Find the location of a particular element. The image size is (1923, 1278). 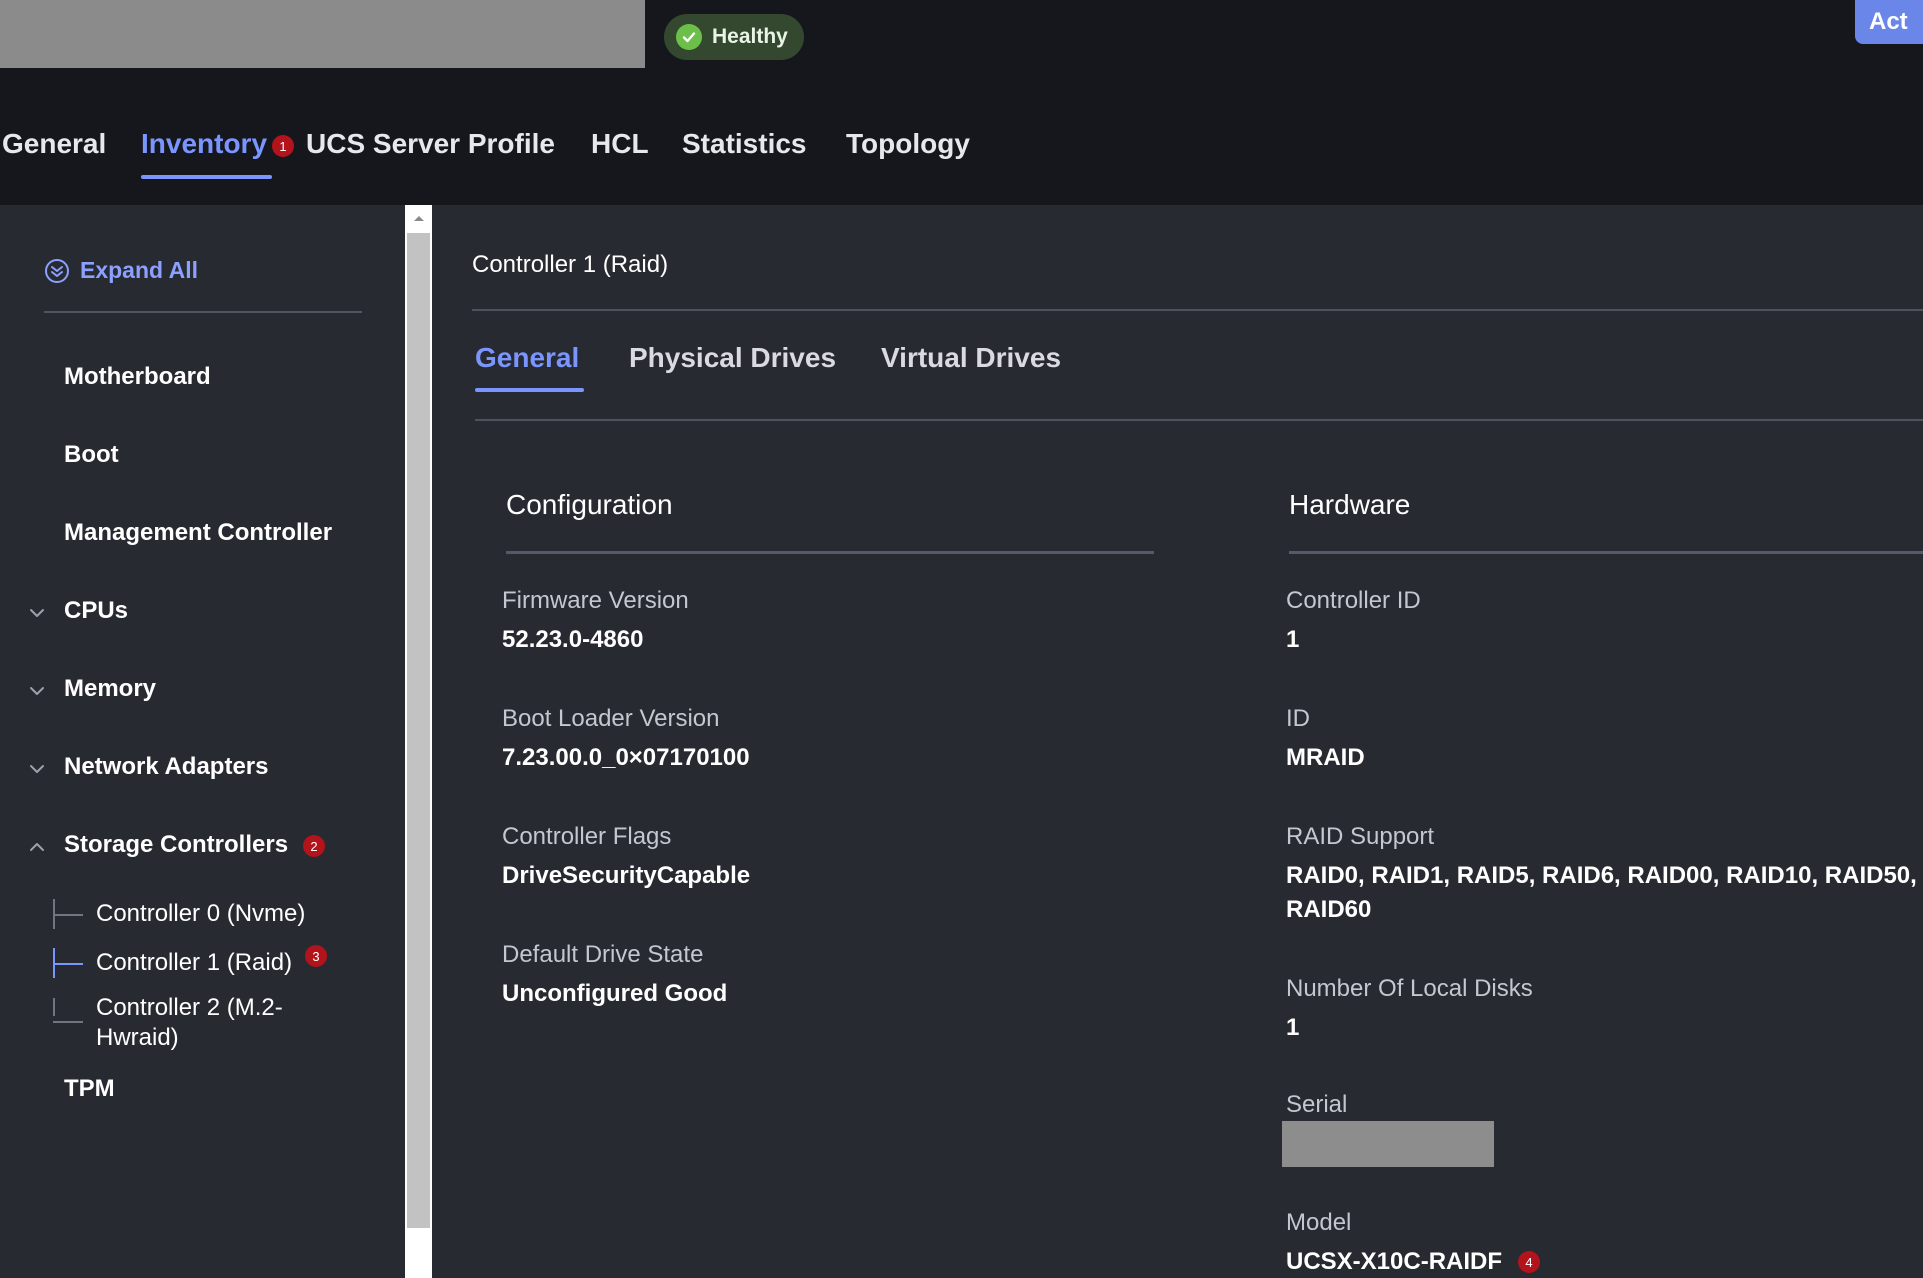

local-disks-value: 1 is located at coordinates (1293, 1027).